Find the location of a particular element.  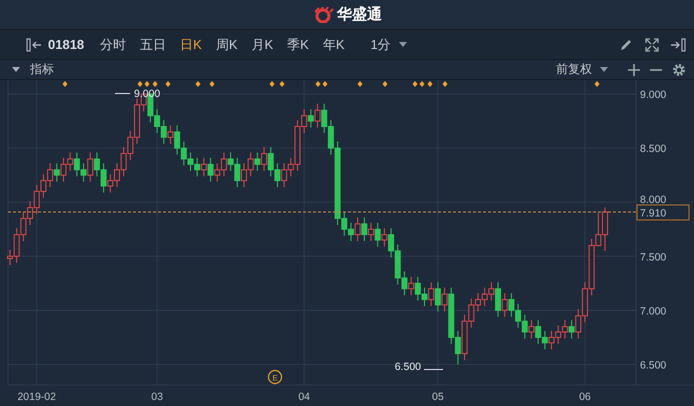

period-tab: 分时 is located at coordinates (113, 45).